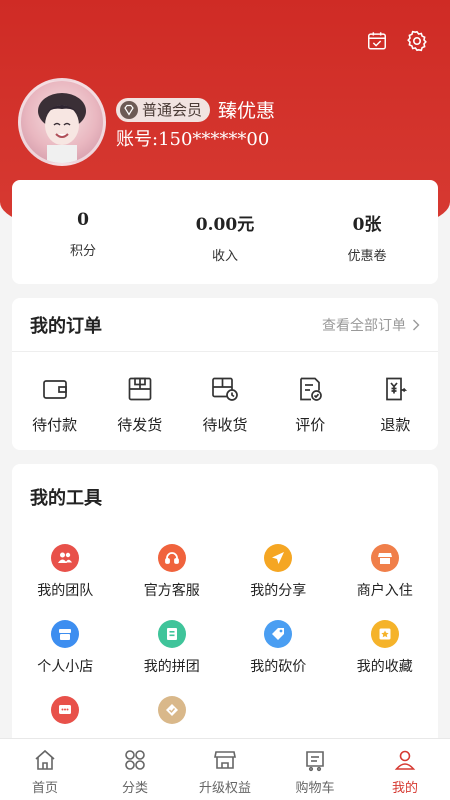 The height and width of the screenshot is (800, 450). What do you see at coordinates (385, 651) in the screenshot?
I see `tool-favorites: 我的收藏` at bounding box center [385, 651].